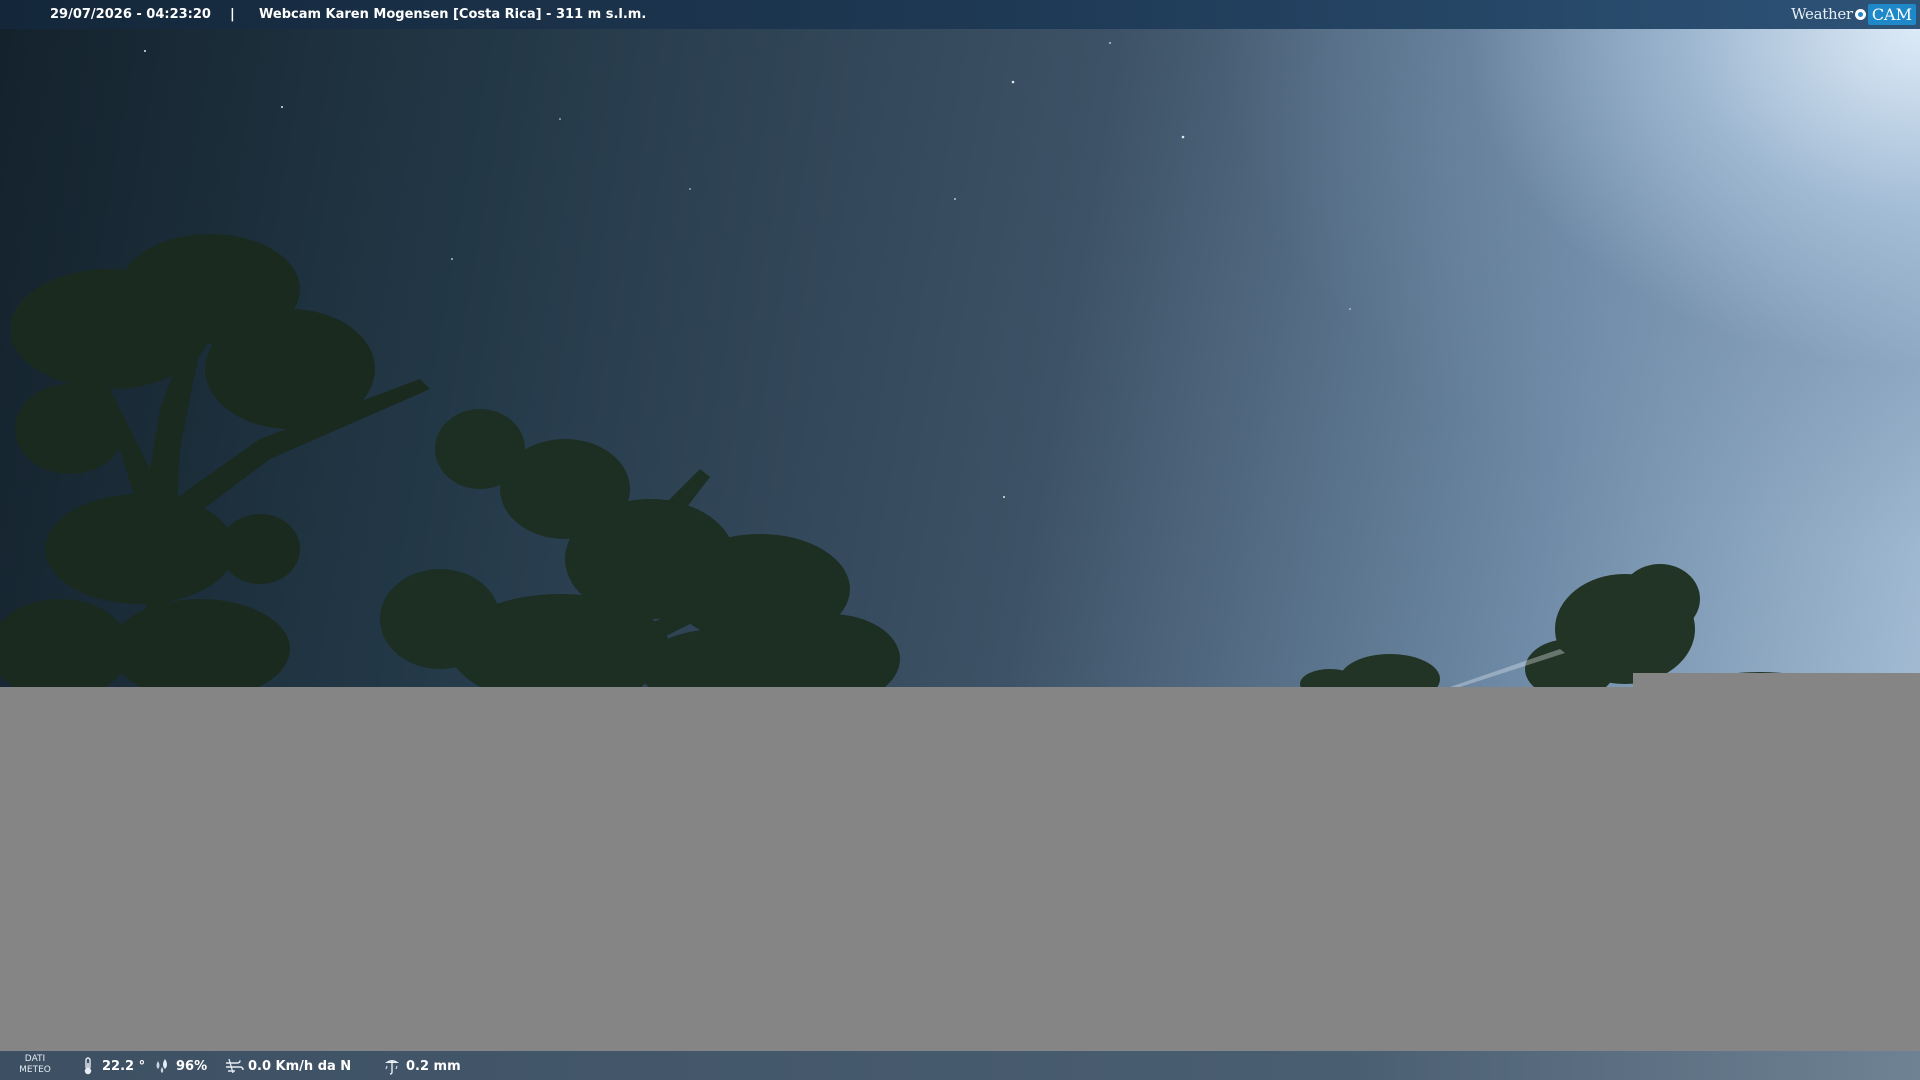  I want to click on temperature-reading: 22.2 °, so click(111, 1066).